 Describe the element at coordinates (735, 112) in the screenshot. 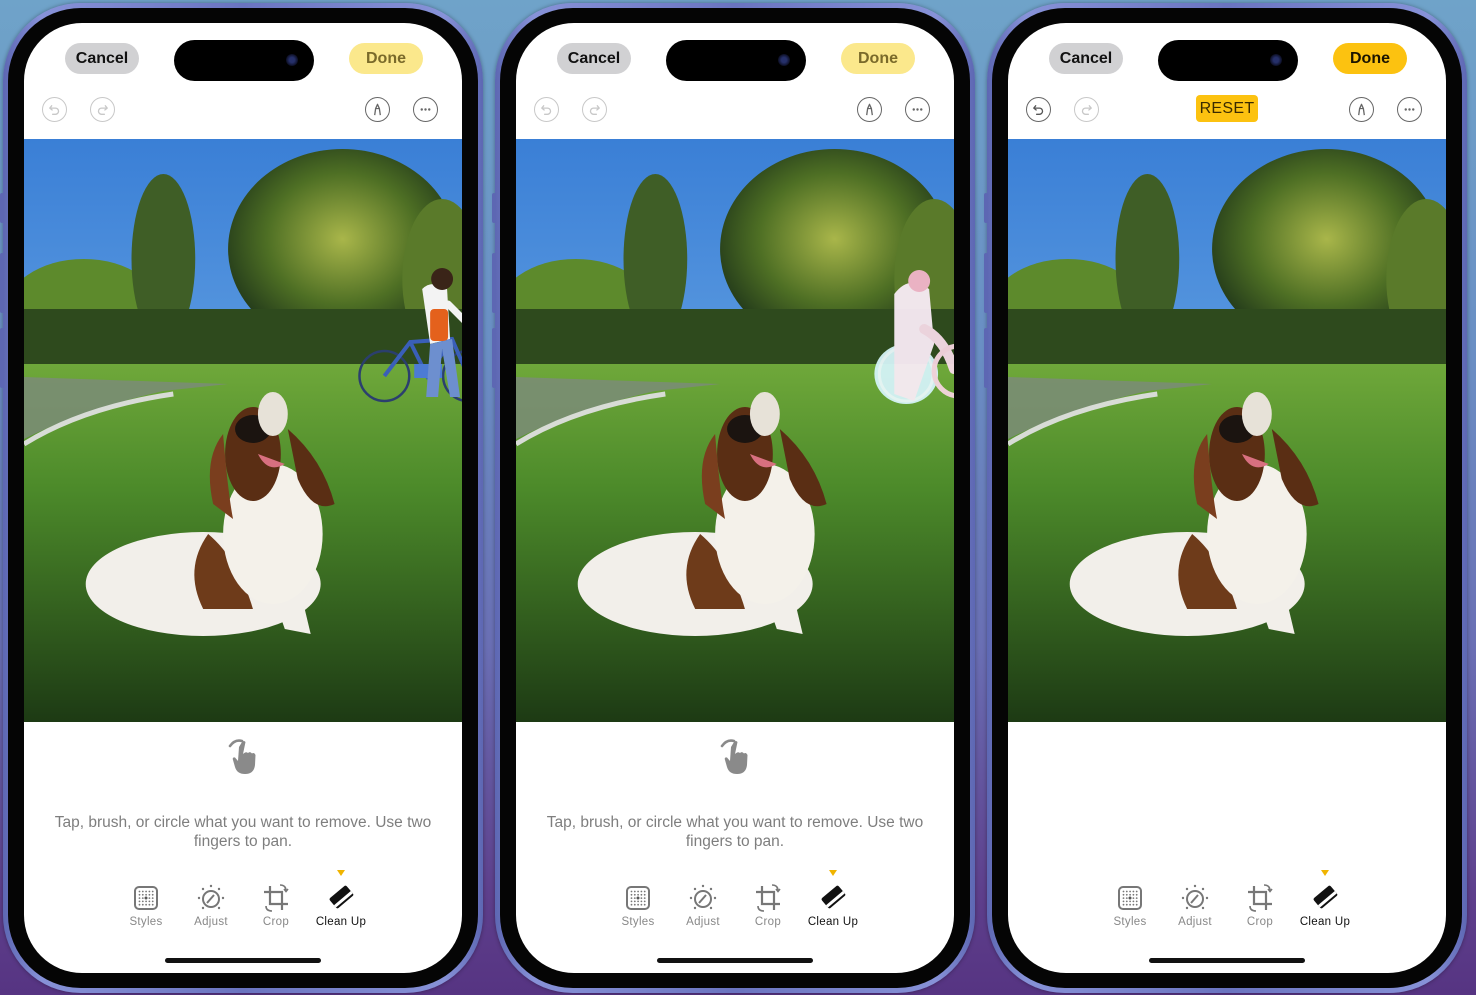

I see `edit-tool-row` at that location.